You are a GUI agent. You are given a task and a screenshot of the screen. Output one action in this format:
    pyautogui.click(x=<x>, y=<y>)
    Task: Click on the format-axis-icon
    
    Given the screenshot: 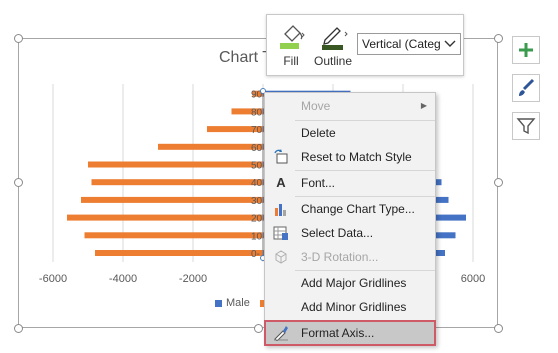 What is the action you would take?
    pyautogui.click(x=281, y=333)
    